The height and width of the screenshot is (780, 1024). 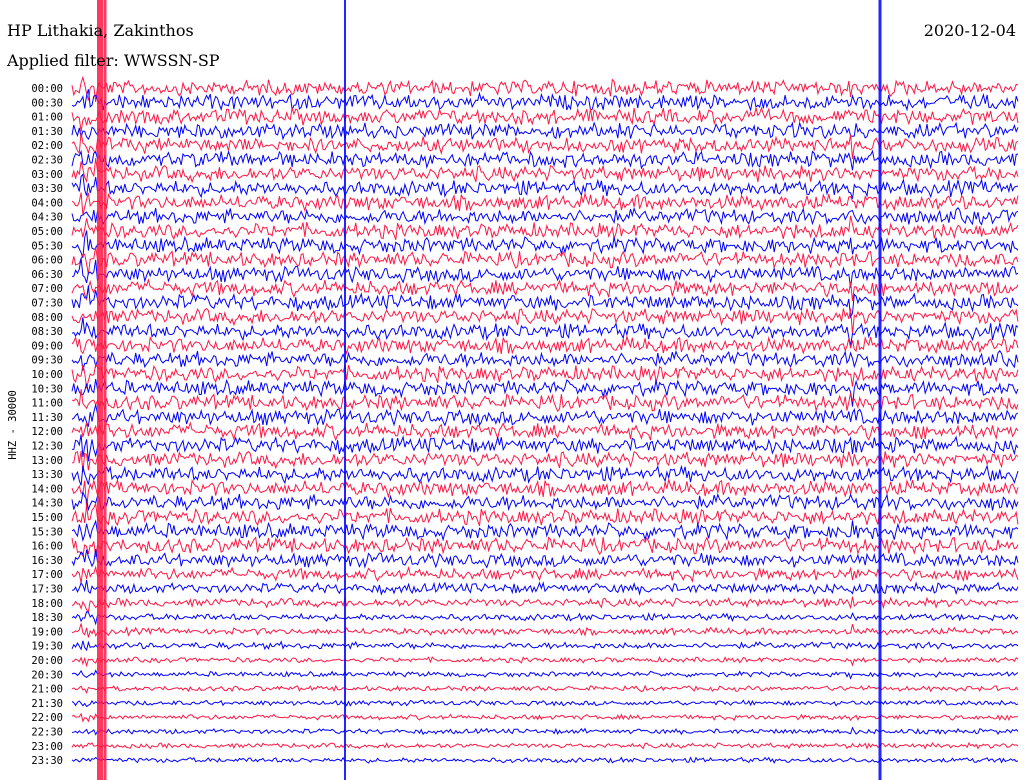 I want to click on row-time-label: 22:00, so click(x=47, y=718).